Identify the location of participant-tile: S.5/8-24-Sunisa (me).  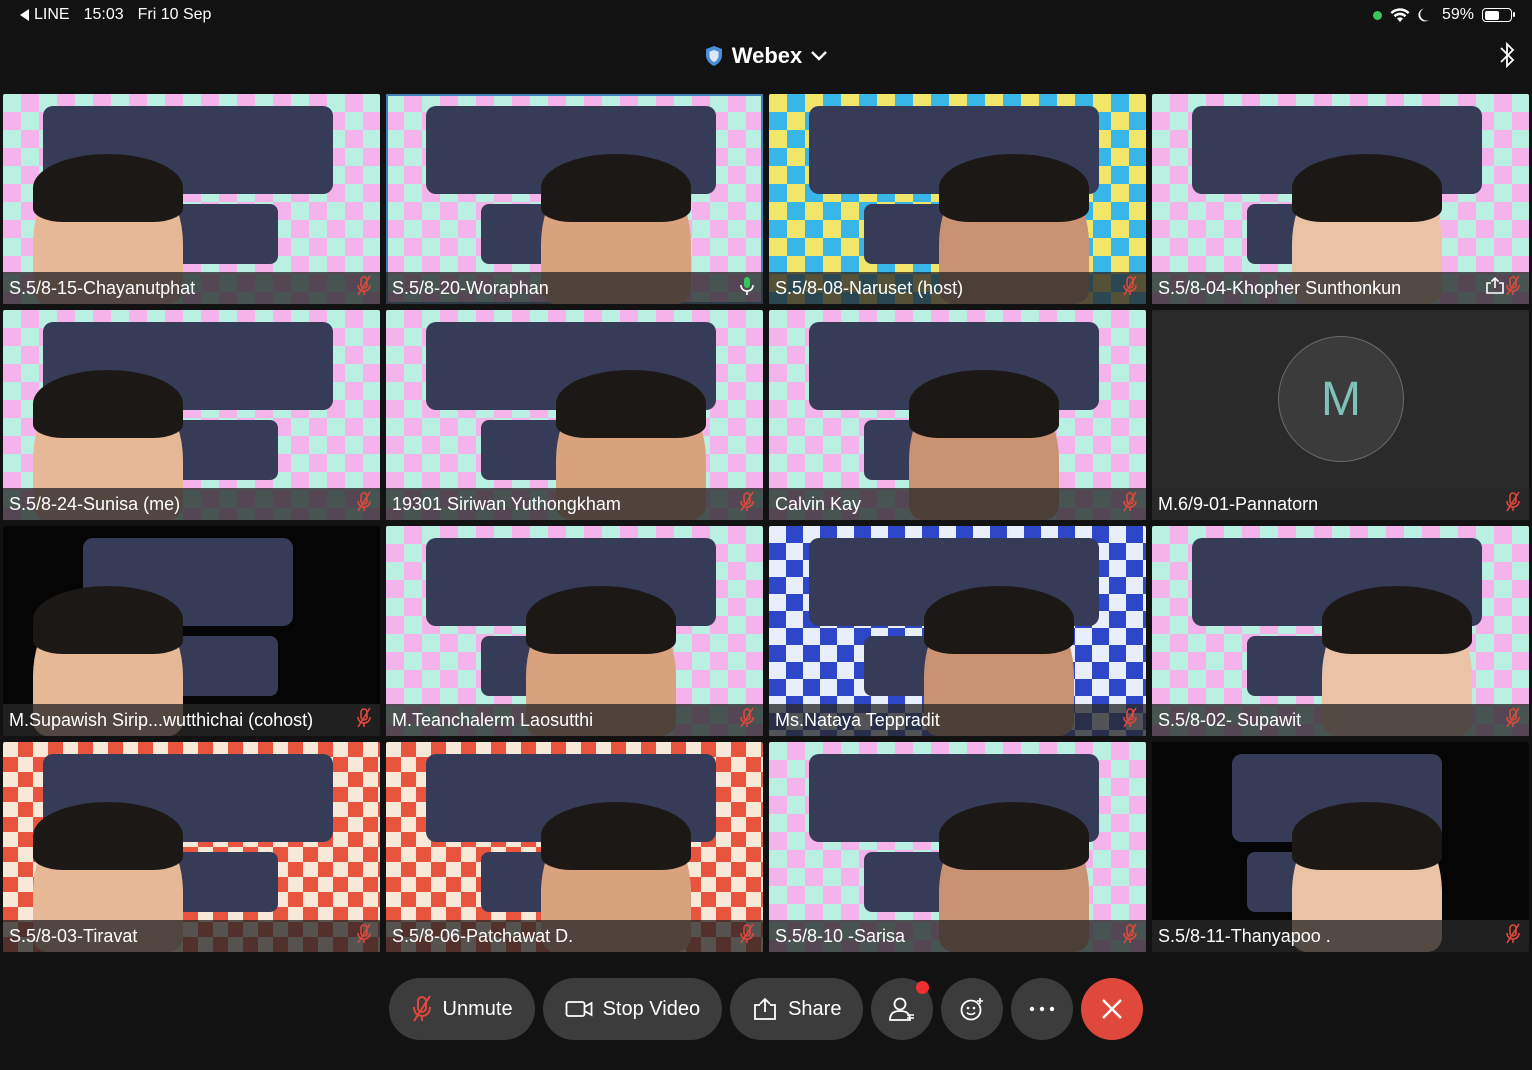
(191, 415).